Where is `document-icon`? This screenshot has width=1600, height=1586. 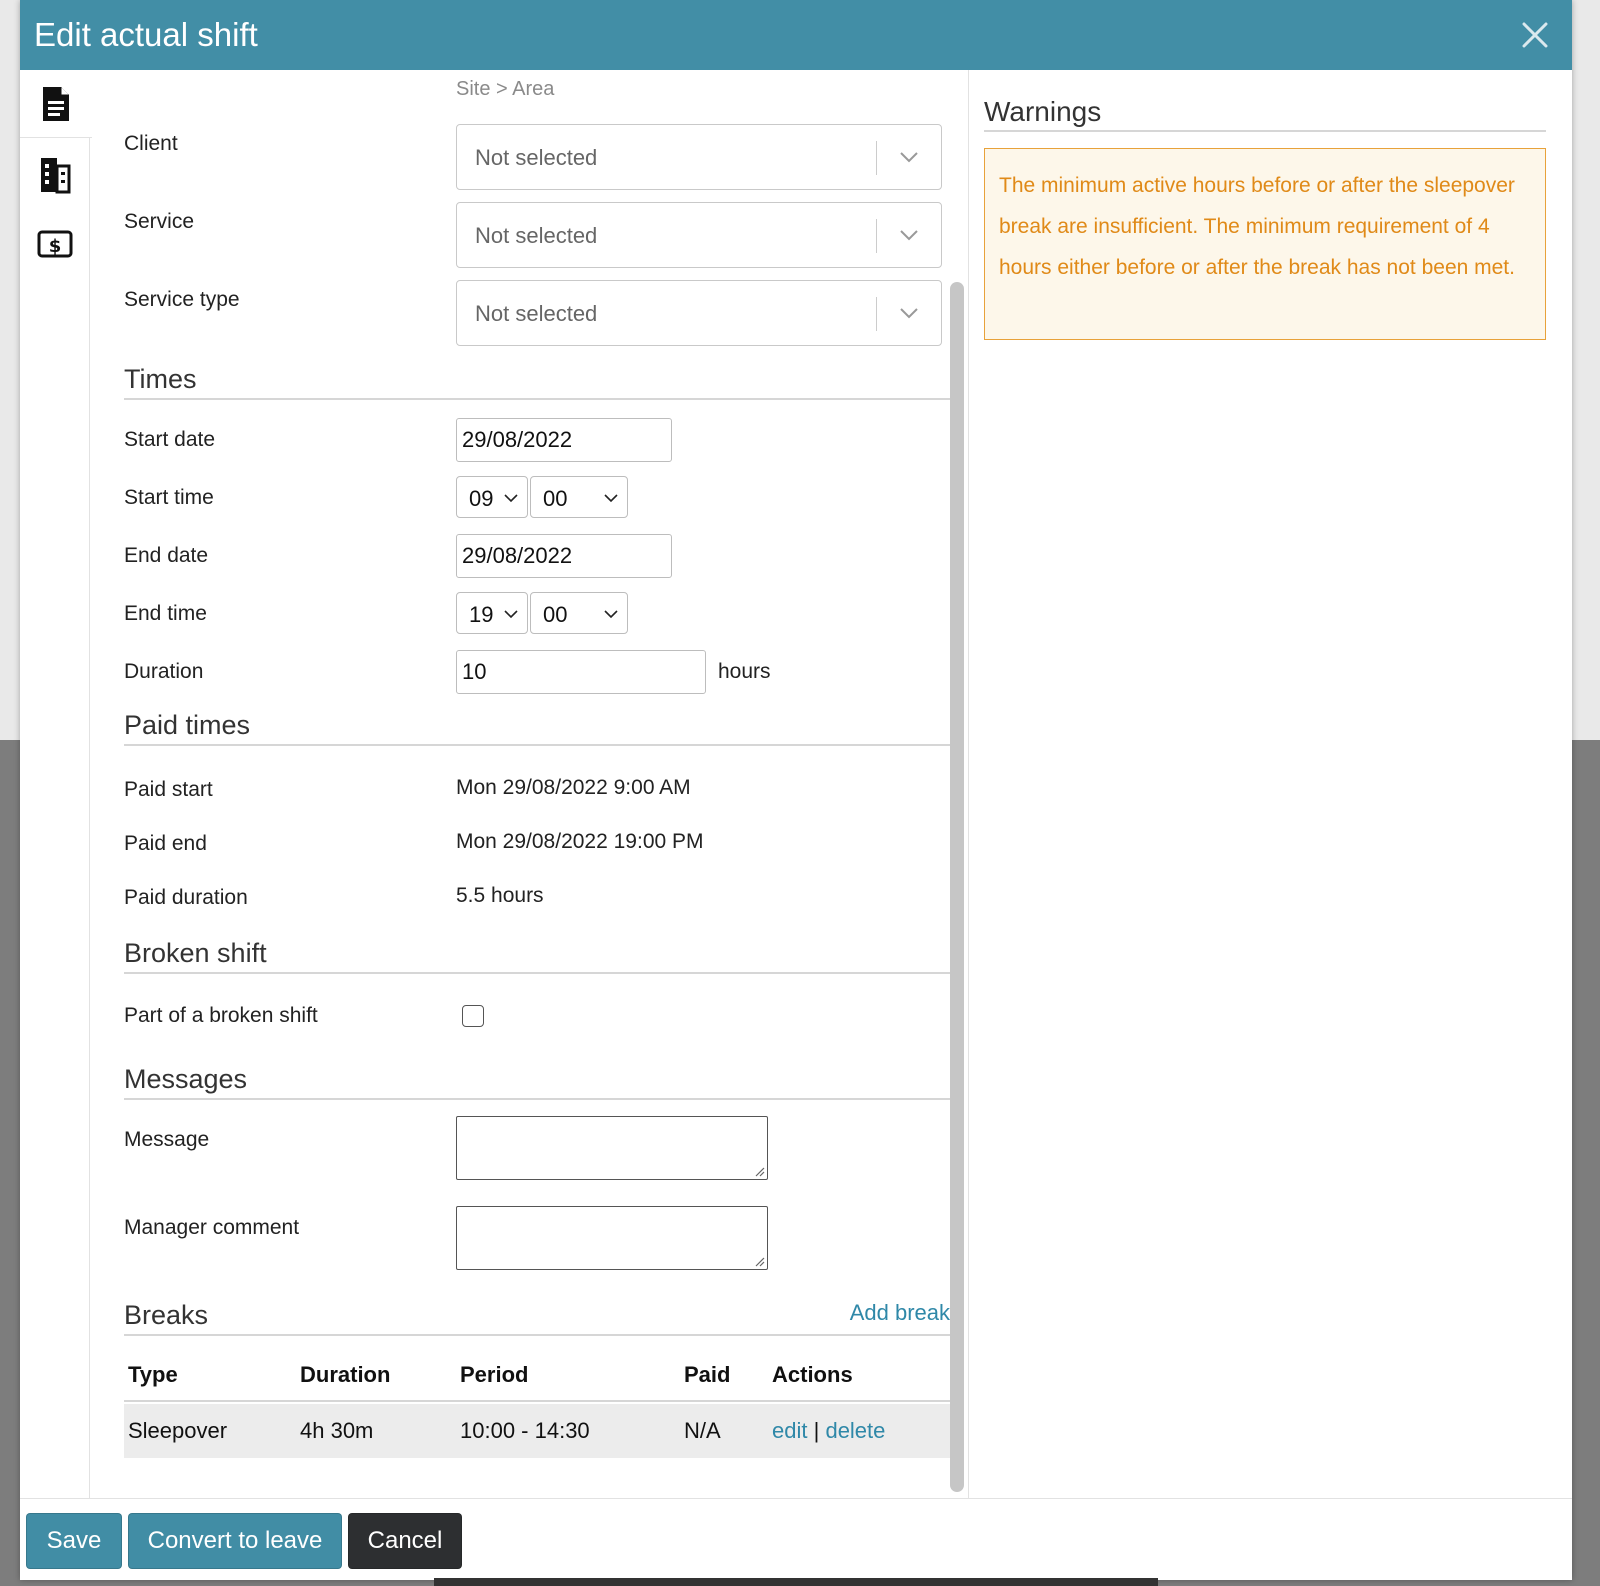
document-icon is located at coordinates (56, 103).